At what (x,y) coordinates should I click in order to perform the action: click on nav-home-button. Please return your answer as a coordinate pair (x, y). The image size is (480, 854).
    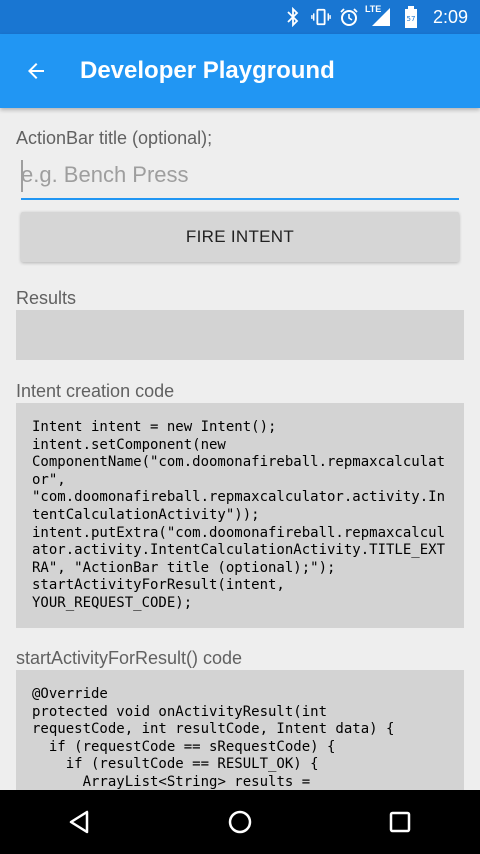
    Looking at the image, I should click on (240, 822).